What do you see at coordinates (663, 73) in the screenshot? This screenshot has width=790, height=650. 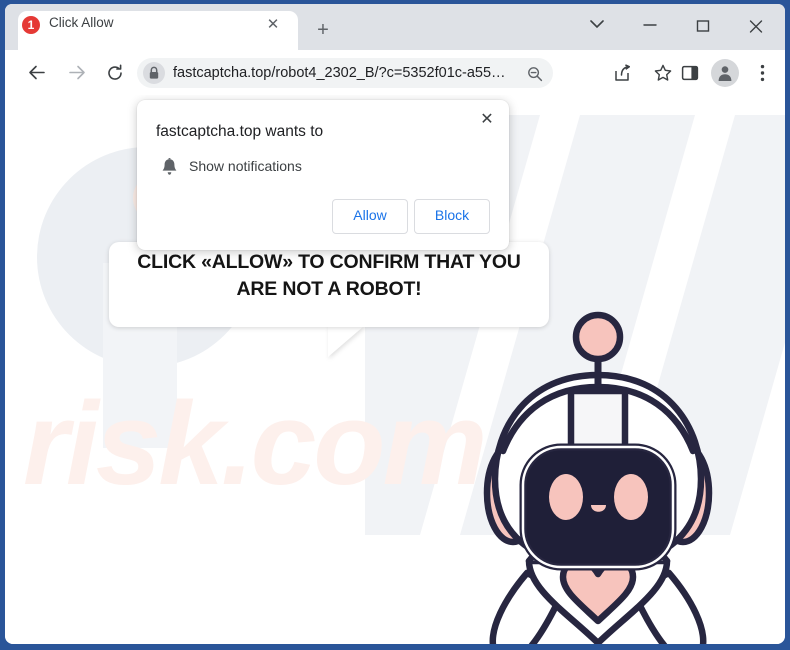 I see `bookmark-star-icon` at bounding box center [663, 73].